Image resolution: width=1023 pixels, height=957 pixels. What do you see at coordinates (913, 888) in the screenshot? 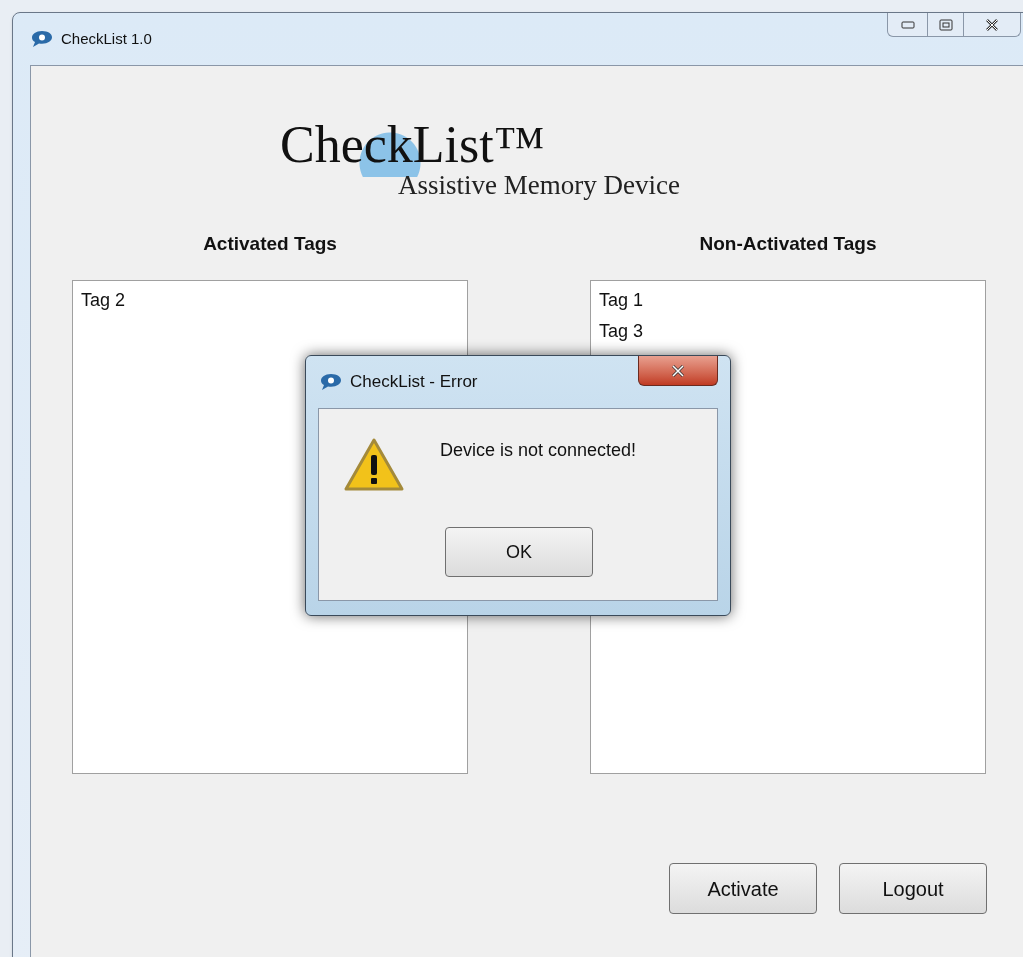
I see `action-button: Logout` at bounding box center [913, 888].